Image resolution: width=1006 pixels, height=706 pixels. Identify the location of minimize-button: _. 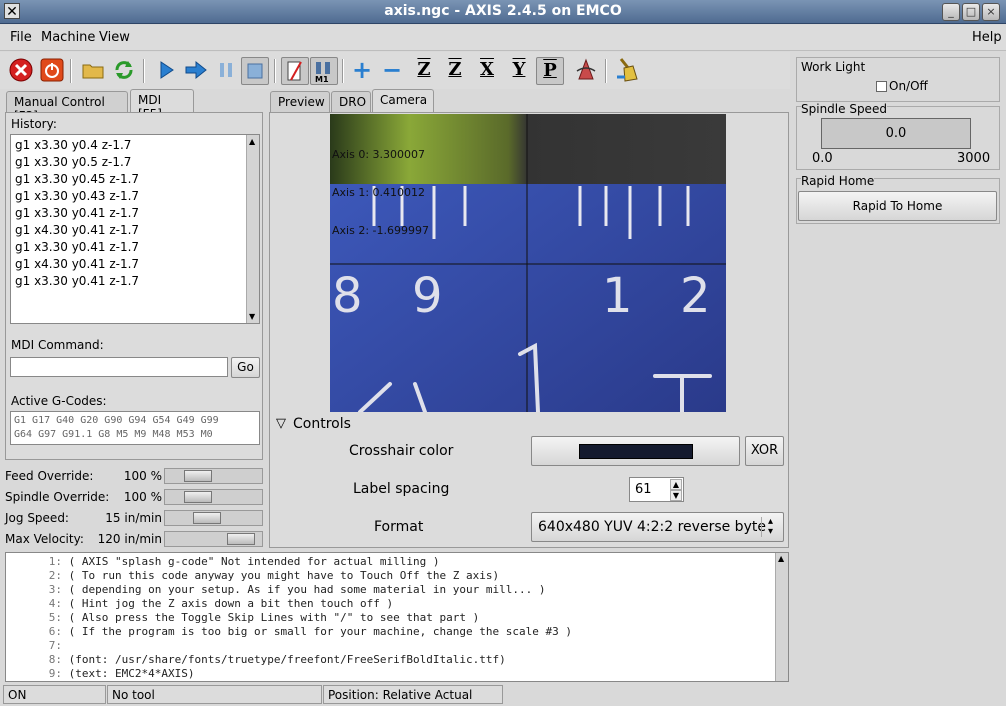
(951, 12).